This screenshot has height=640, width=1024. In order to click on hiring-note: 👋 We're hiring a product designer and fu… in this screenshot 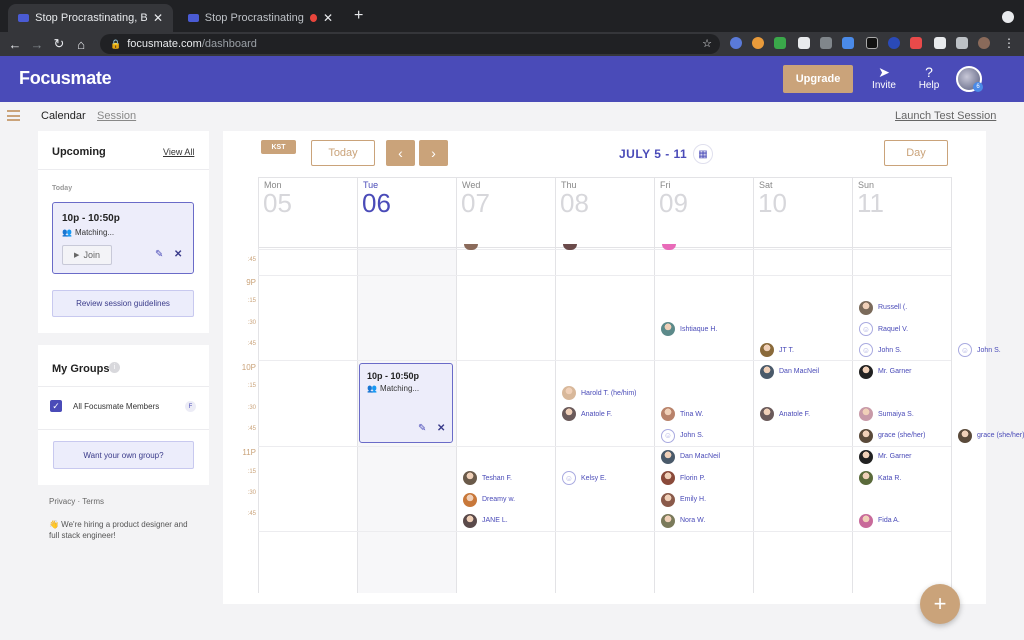, I will do `click(124, 530)`.